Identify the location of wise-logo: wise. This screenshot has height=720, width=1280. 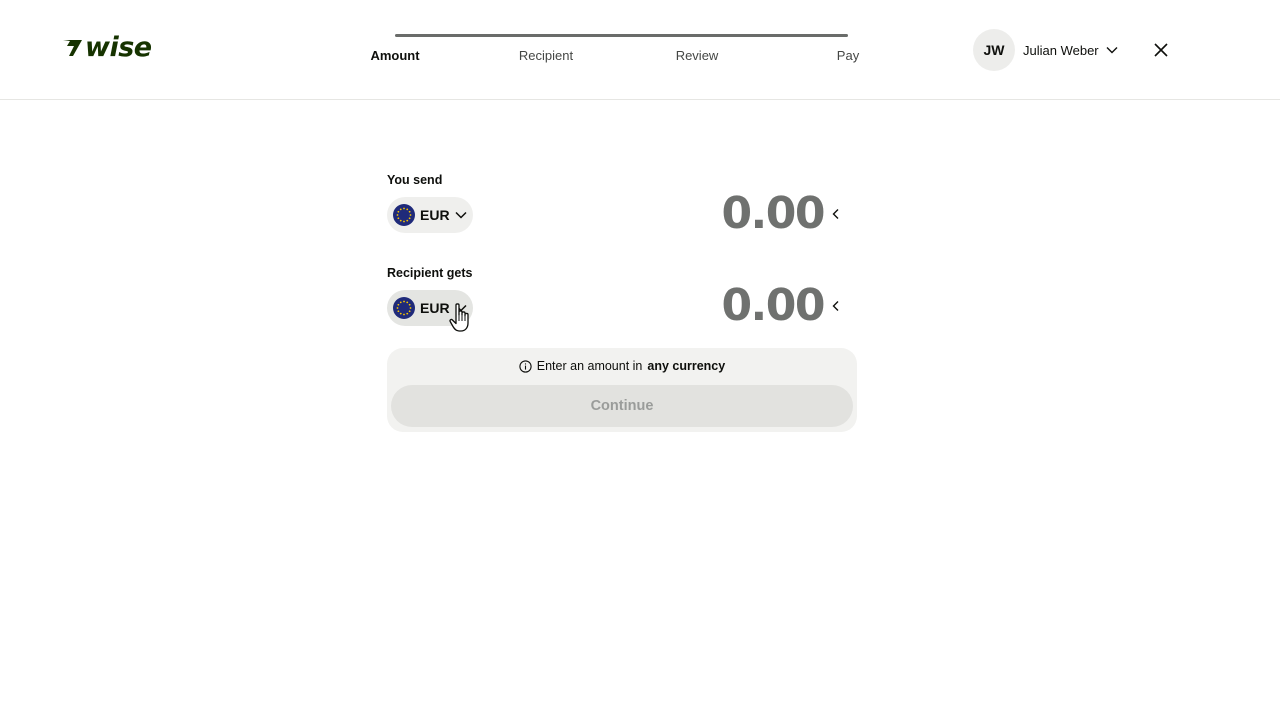
(106, 47).